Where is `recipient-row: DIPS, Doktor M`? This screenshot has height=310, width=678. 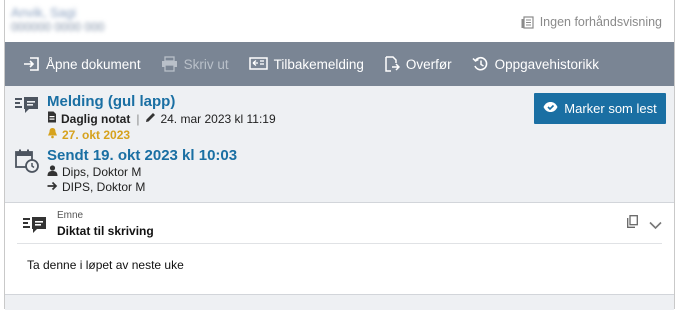
recipient-row: DIPS, Doktor M is located at coordinates (142, 187).